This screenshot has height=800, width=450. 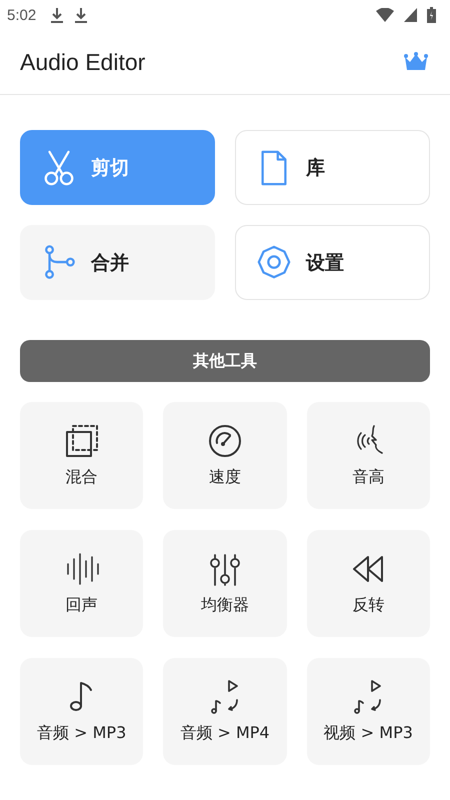 I want to click on tool-tile: 音频 > MP4, so click(x=225, y=711).